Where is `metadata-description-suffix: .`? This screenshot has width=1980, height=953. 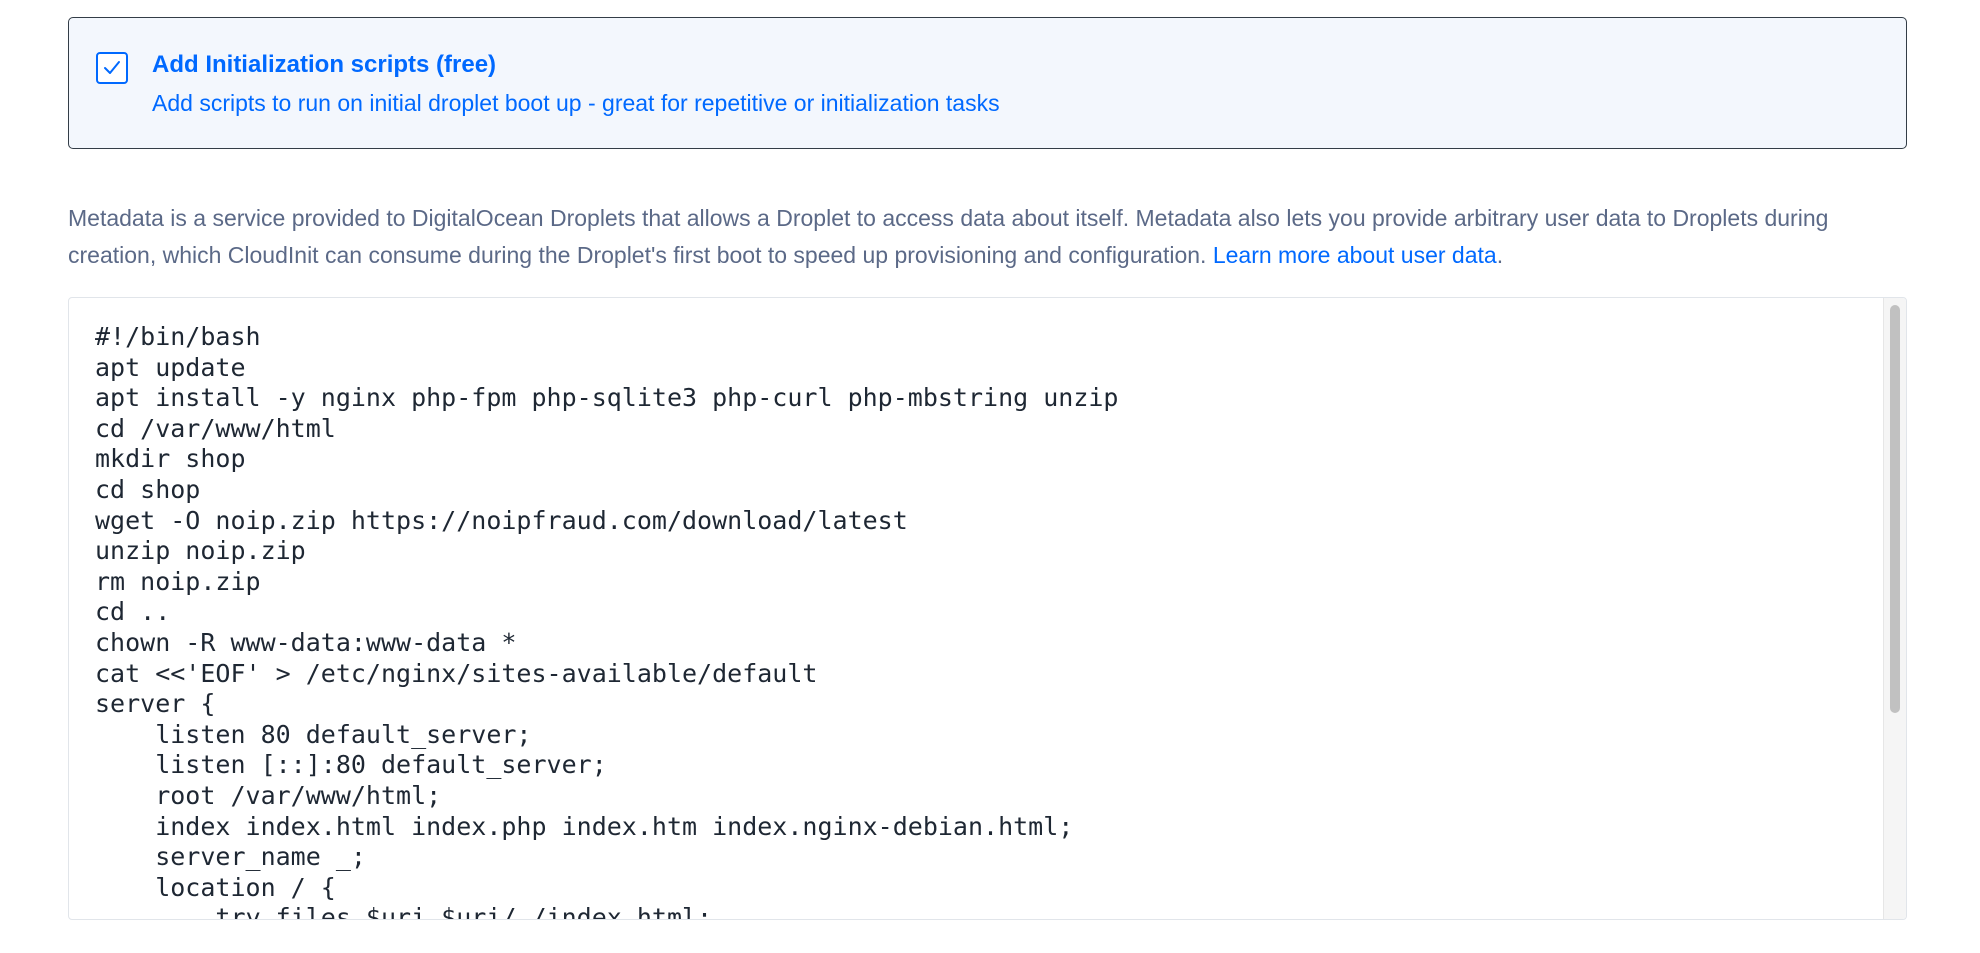 metadata-description-suffix: . is located at coordinates (1500, 255).